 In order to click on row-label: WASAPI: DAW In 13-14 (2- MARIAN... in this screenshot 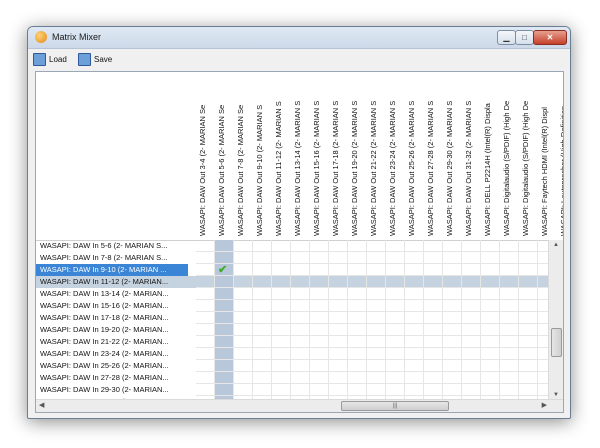, I will do `click(112, 294)`.